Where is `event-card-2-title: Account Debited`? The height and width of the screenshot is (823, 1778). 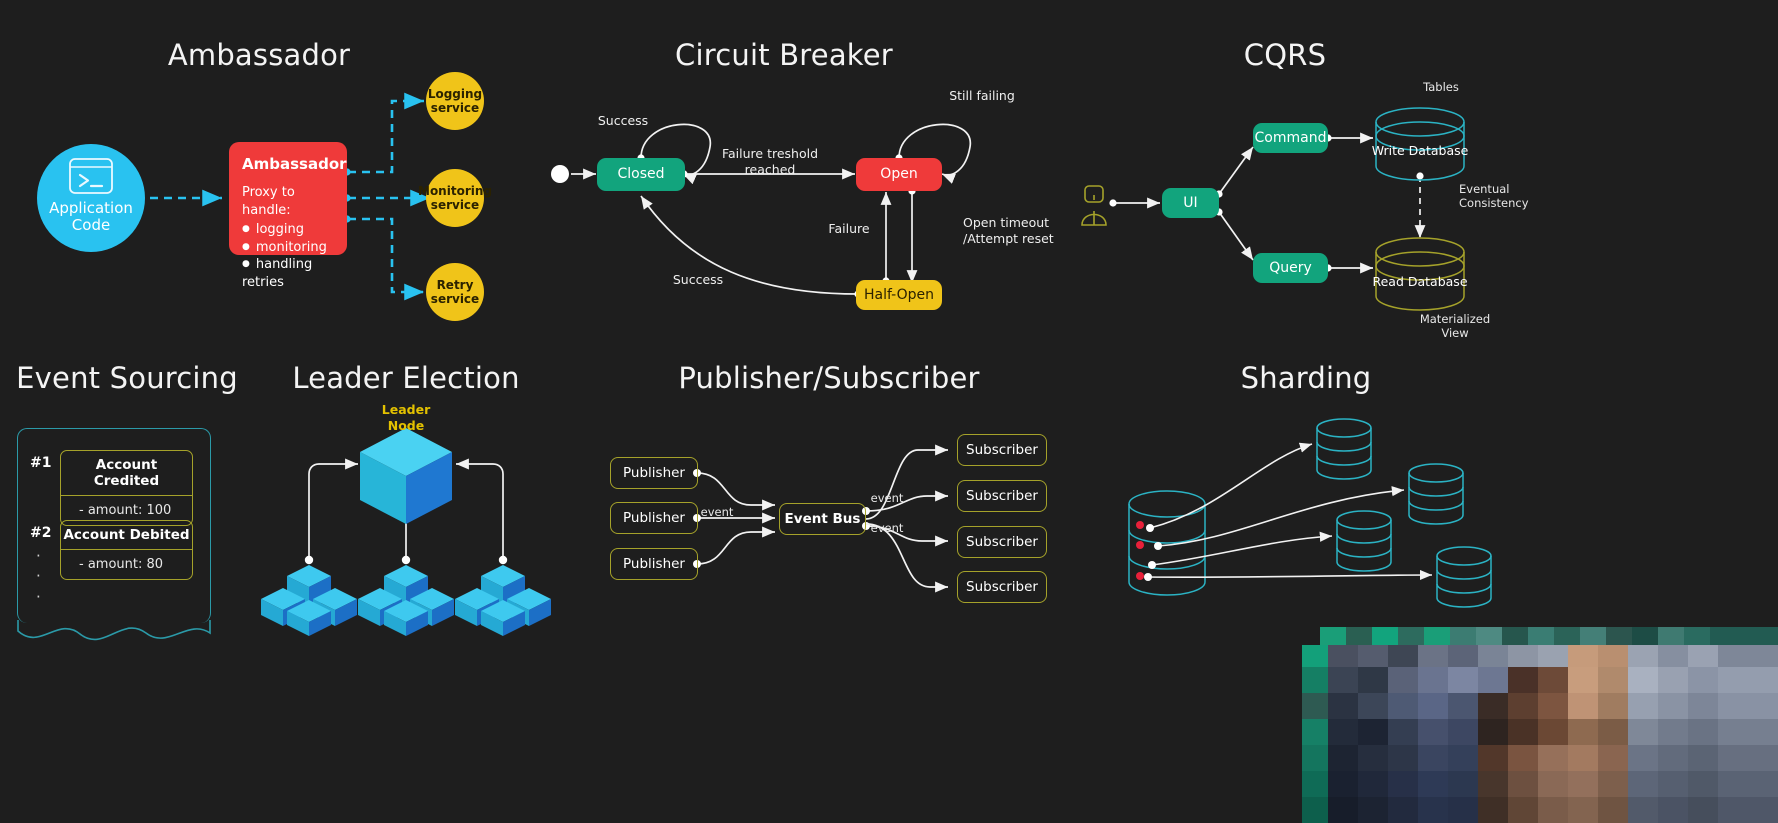
event-card-2-title: Account Debited is located at coordinates (126, 535).